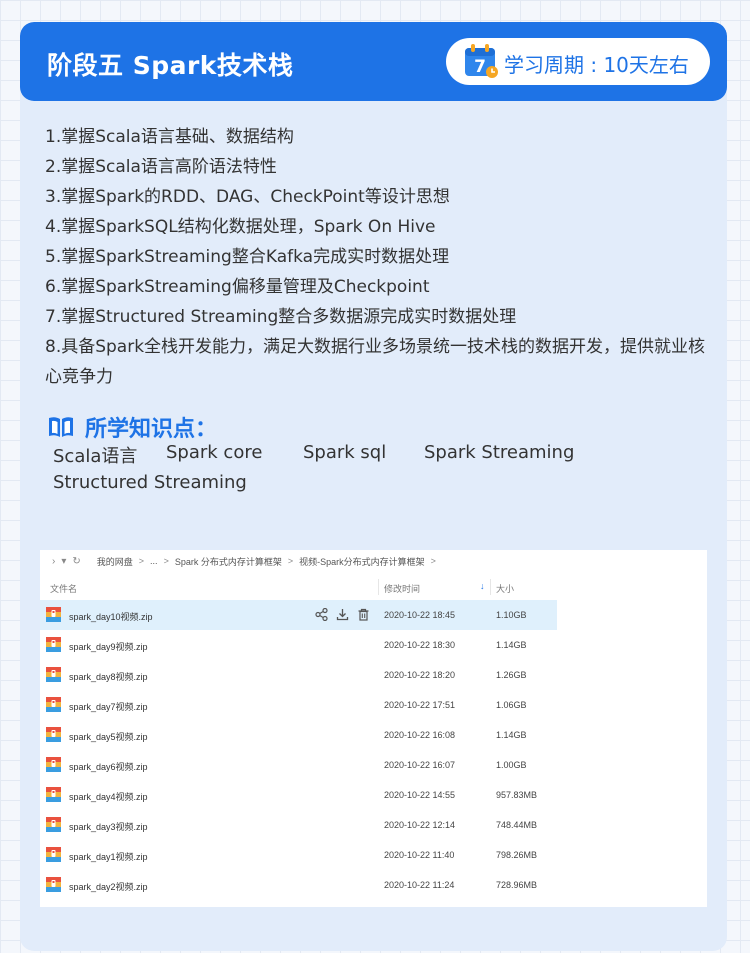 This screenshot has width=750, height=953. What do you see at coordinates (151, 429) in the screenshot?
I see `knowledge-title: 所学知识点：` at bounding box center [151, 429].